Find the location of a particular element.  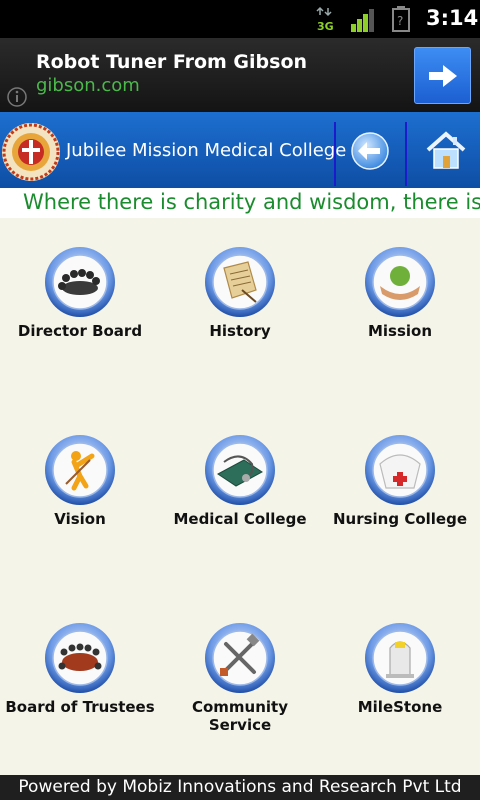

tile-label: Vision is located at coordinates (80, 519).